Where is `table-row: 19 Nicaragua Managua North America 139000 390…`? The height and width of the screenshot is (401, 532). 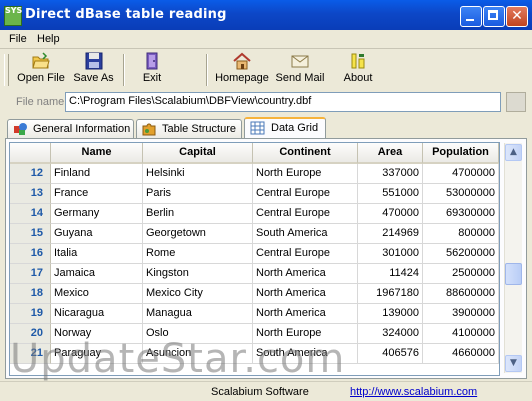
table-row: 19 Nicaragua Managua North America 139000 390… is located at coordinates (254, 314).